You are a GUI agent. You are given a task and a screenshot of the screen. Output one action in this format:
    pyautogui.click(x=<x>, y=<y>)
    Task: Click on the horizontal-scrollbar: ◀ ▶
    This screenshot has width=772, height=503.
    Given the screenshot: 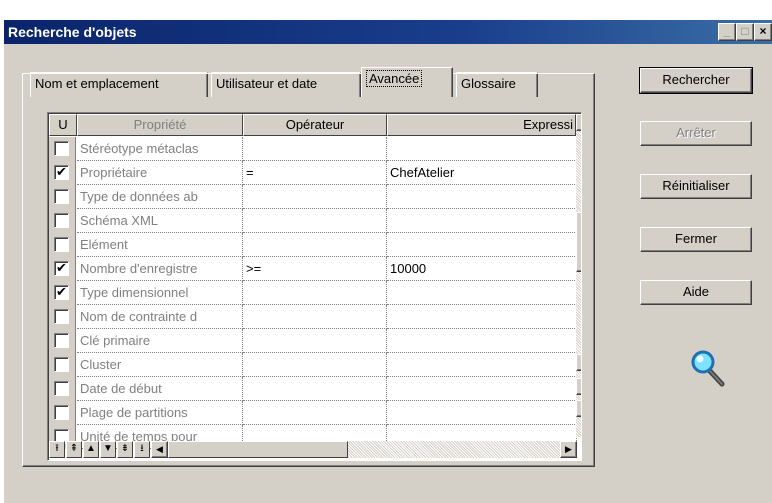 What is the action you would take?
    pyautogui.click(x=364, y=449)
    